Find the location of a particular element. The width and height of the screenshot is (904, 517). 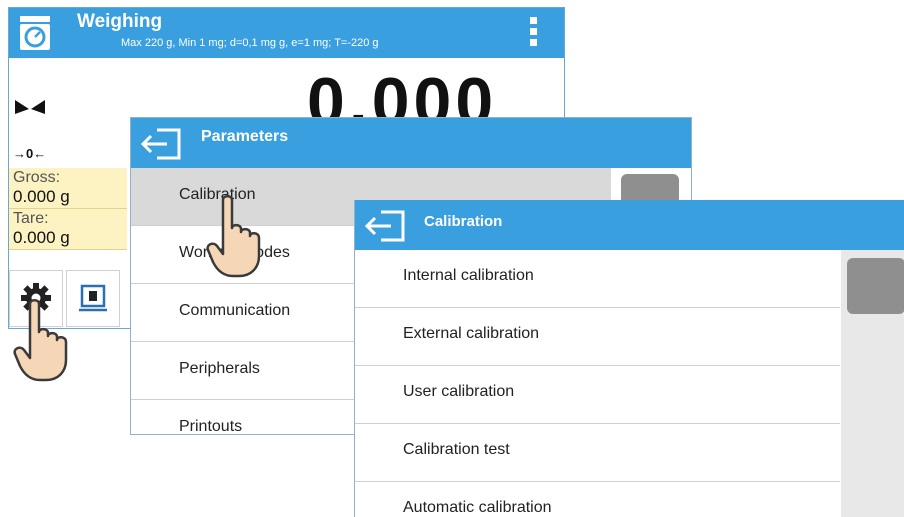

scale-icon is located at coordinates (35, 33).